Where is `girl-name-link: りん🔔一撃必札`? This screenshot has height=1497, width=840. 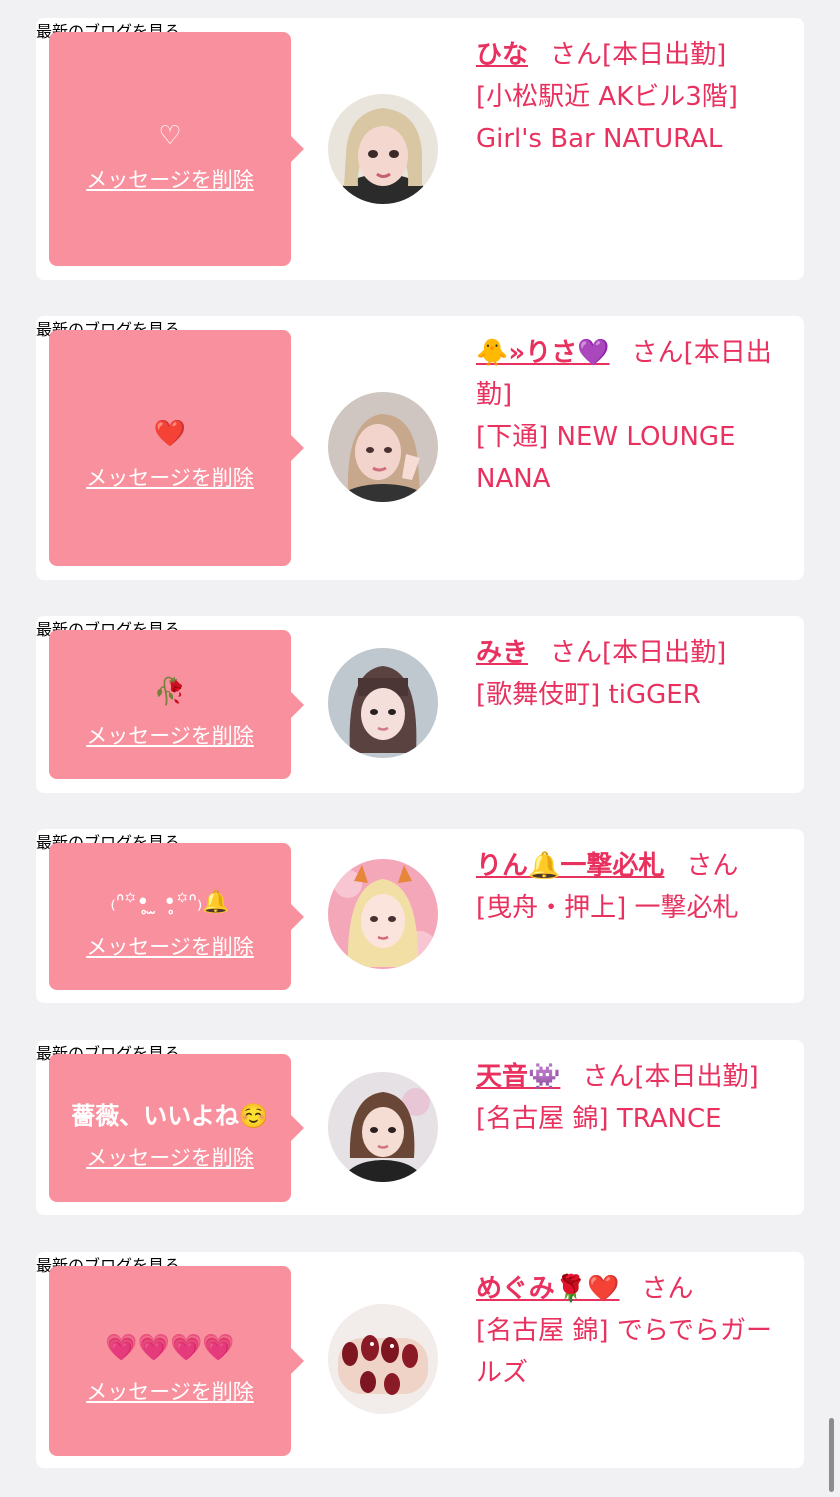
girl-name-link: りん🔔一撃必札 is located at coordinates (570, 866).